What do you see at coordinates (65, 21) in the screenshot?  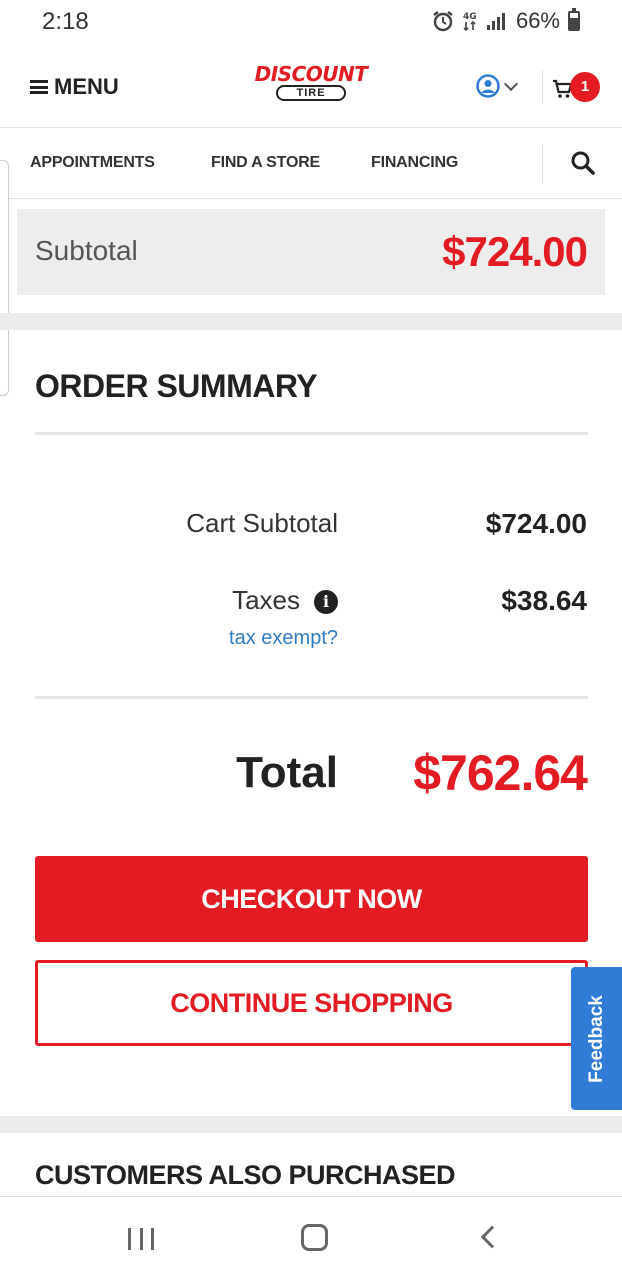 I see `status-time: 2:18` at bounding box center [65, 21].